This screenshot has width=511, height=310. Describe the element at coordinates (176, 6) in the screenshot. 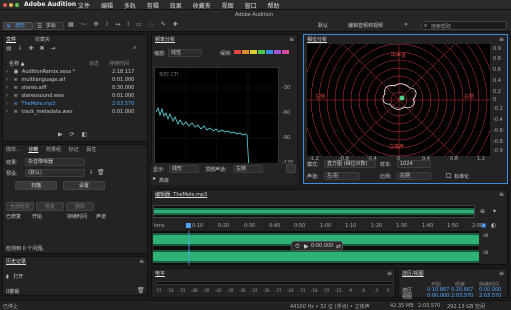

I see `menu-effects: 效果` at that location.